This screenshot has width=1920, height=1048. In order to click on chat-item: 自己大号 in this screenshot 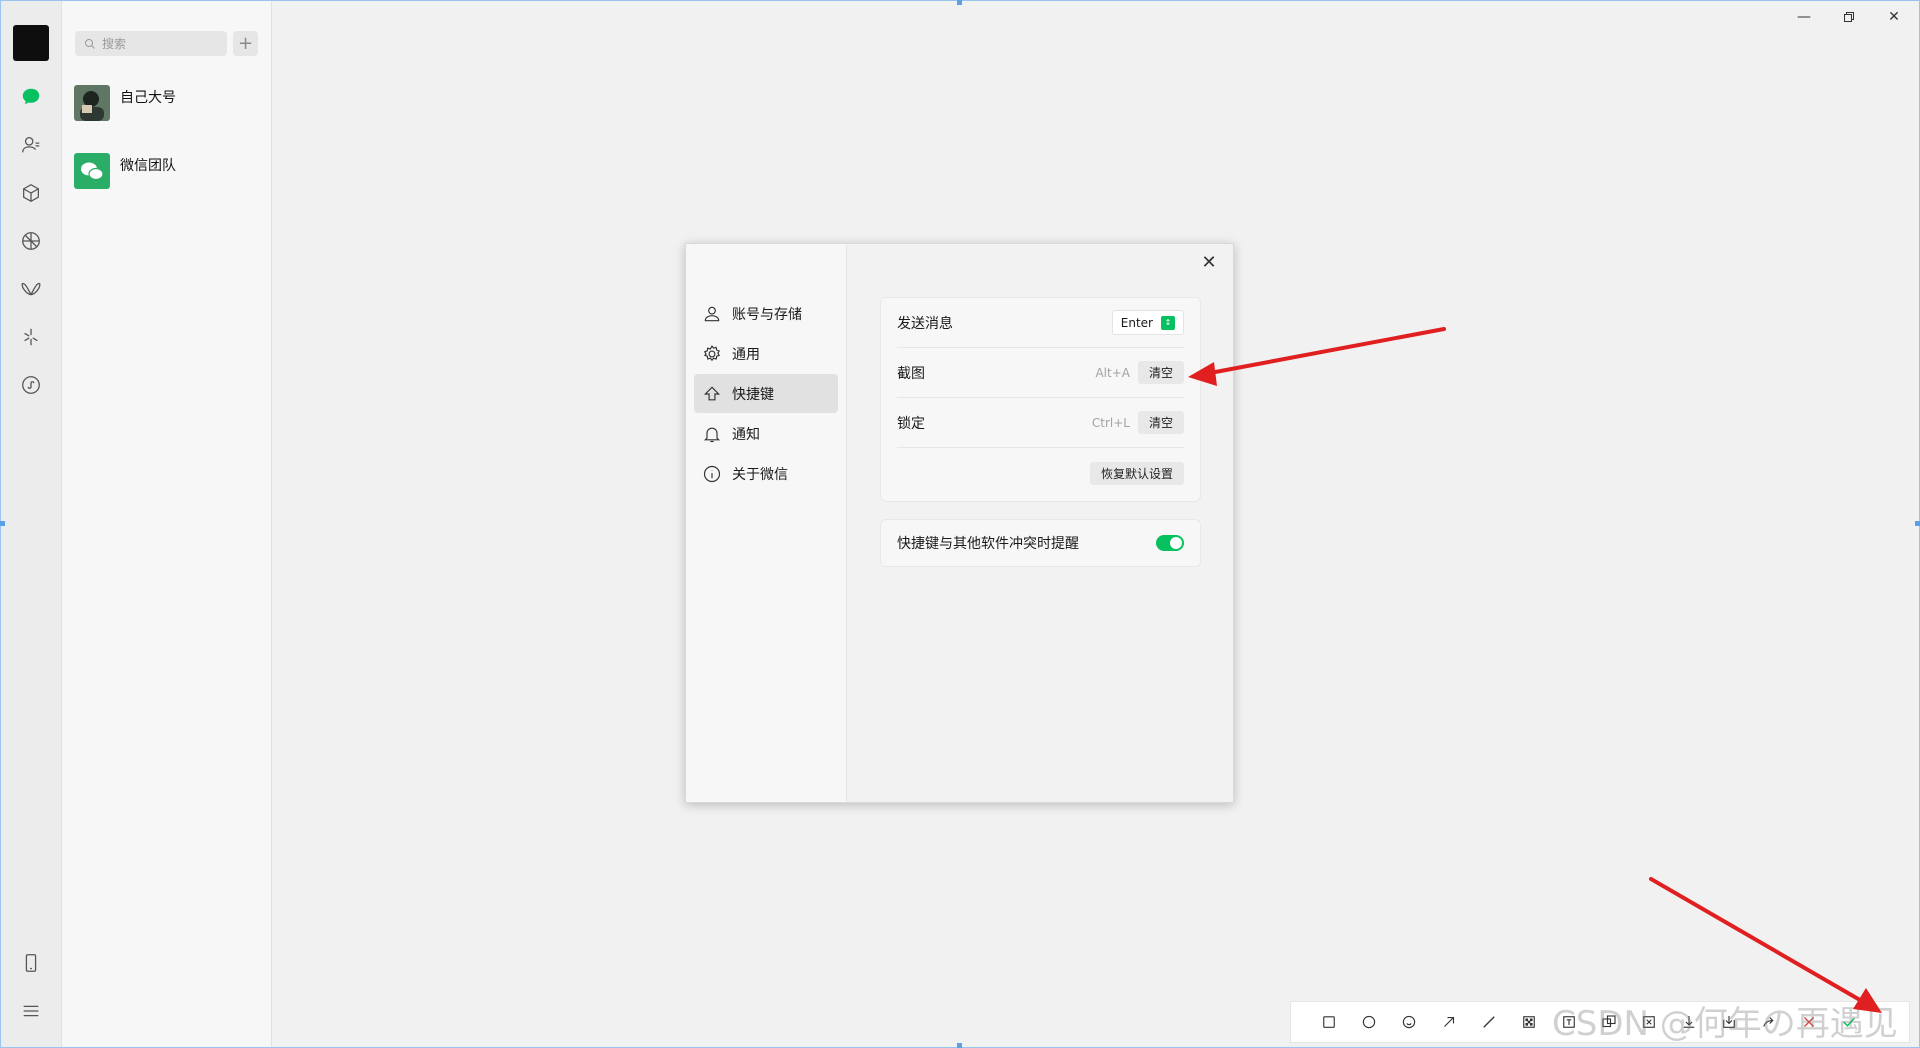, I will do `click(167, 117)`.